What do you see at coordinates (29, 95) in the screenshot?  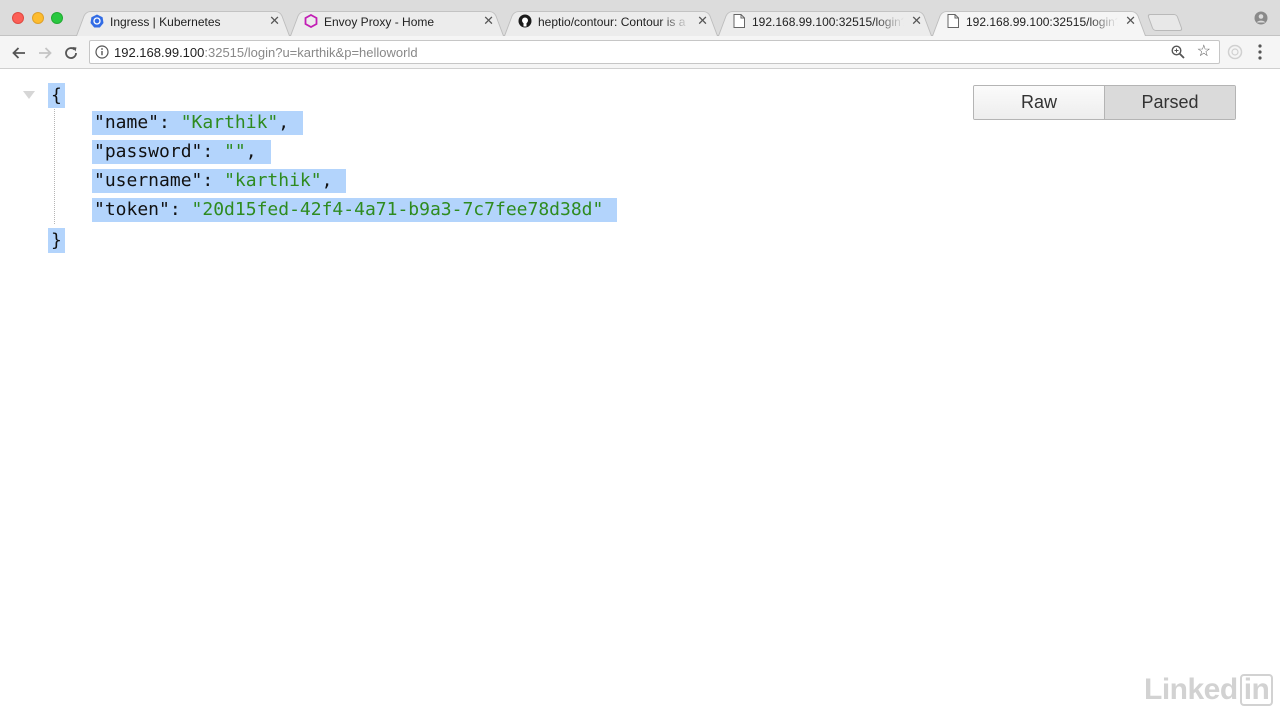 I see `collapse-toggle-icon` at bounding box center [29, 95].